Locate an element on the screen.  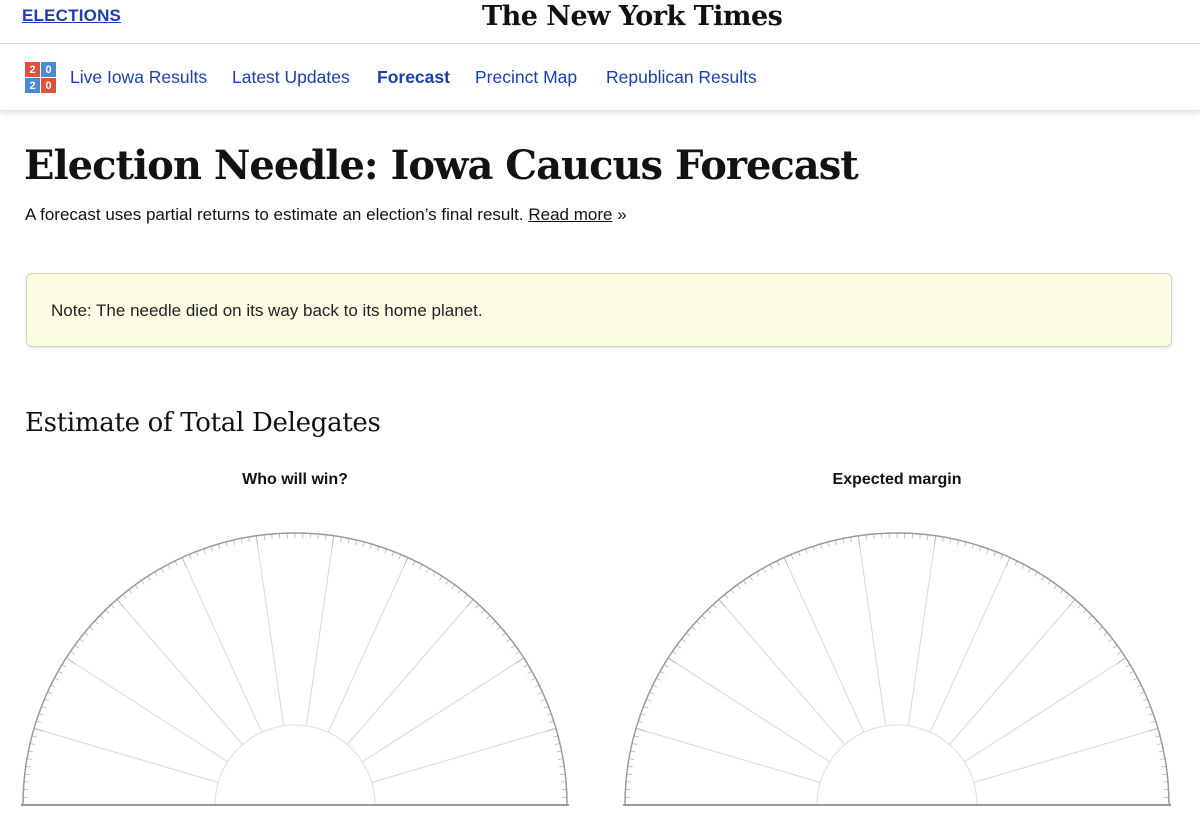
nav-precinct-map: Precinct Map is located at coordinates (526, 77).